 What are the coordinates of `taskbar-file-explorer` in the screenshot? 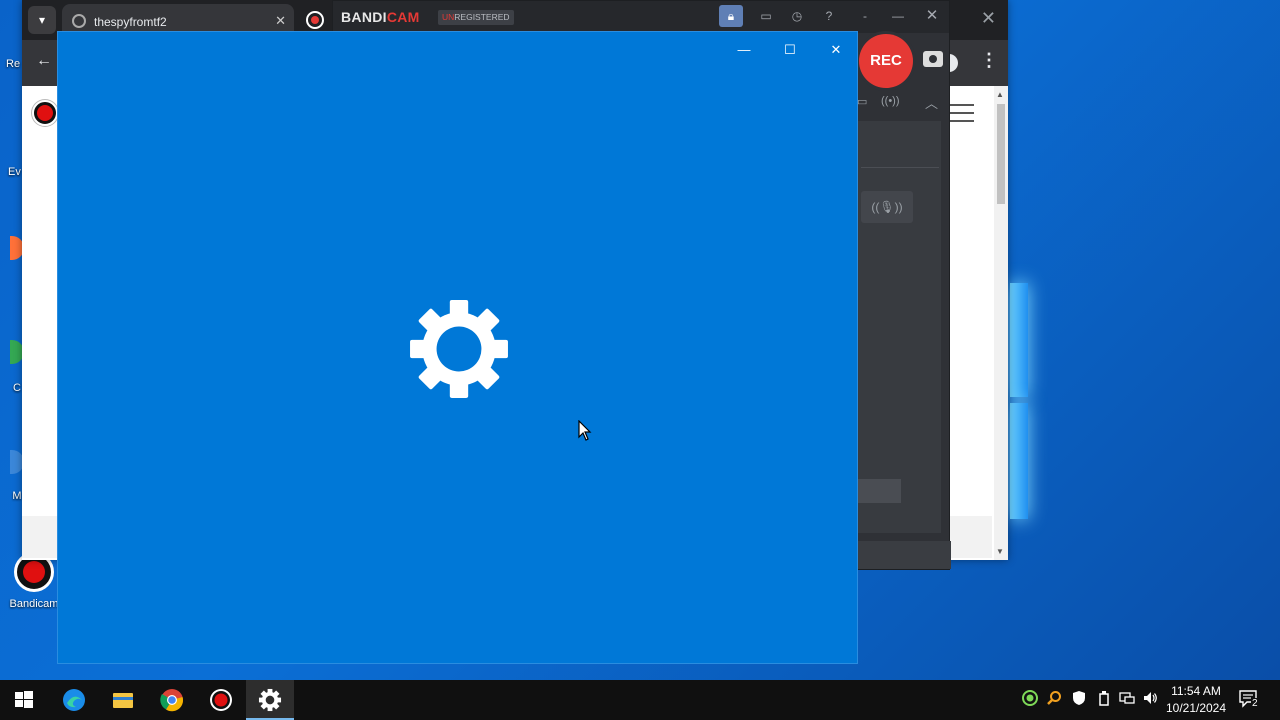 It's located at (123, 700).